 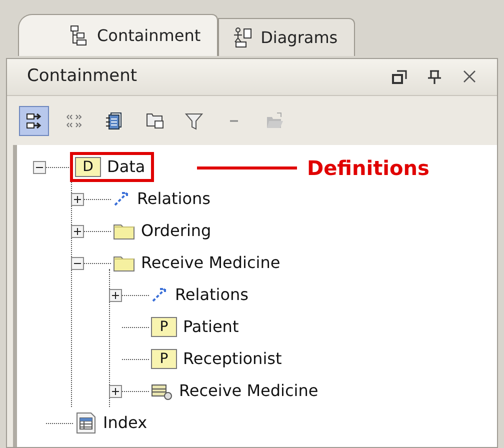 I want to click on tab: Diagrams, so click(x=286, y=37).